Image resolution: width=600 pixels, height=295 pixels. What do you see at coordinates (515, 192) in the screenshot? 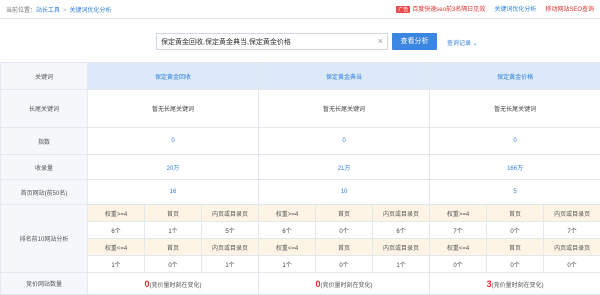
I see `homepage-value: 5` at bounding box center [515, 192].